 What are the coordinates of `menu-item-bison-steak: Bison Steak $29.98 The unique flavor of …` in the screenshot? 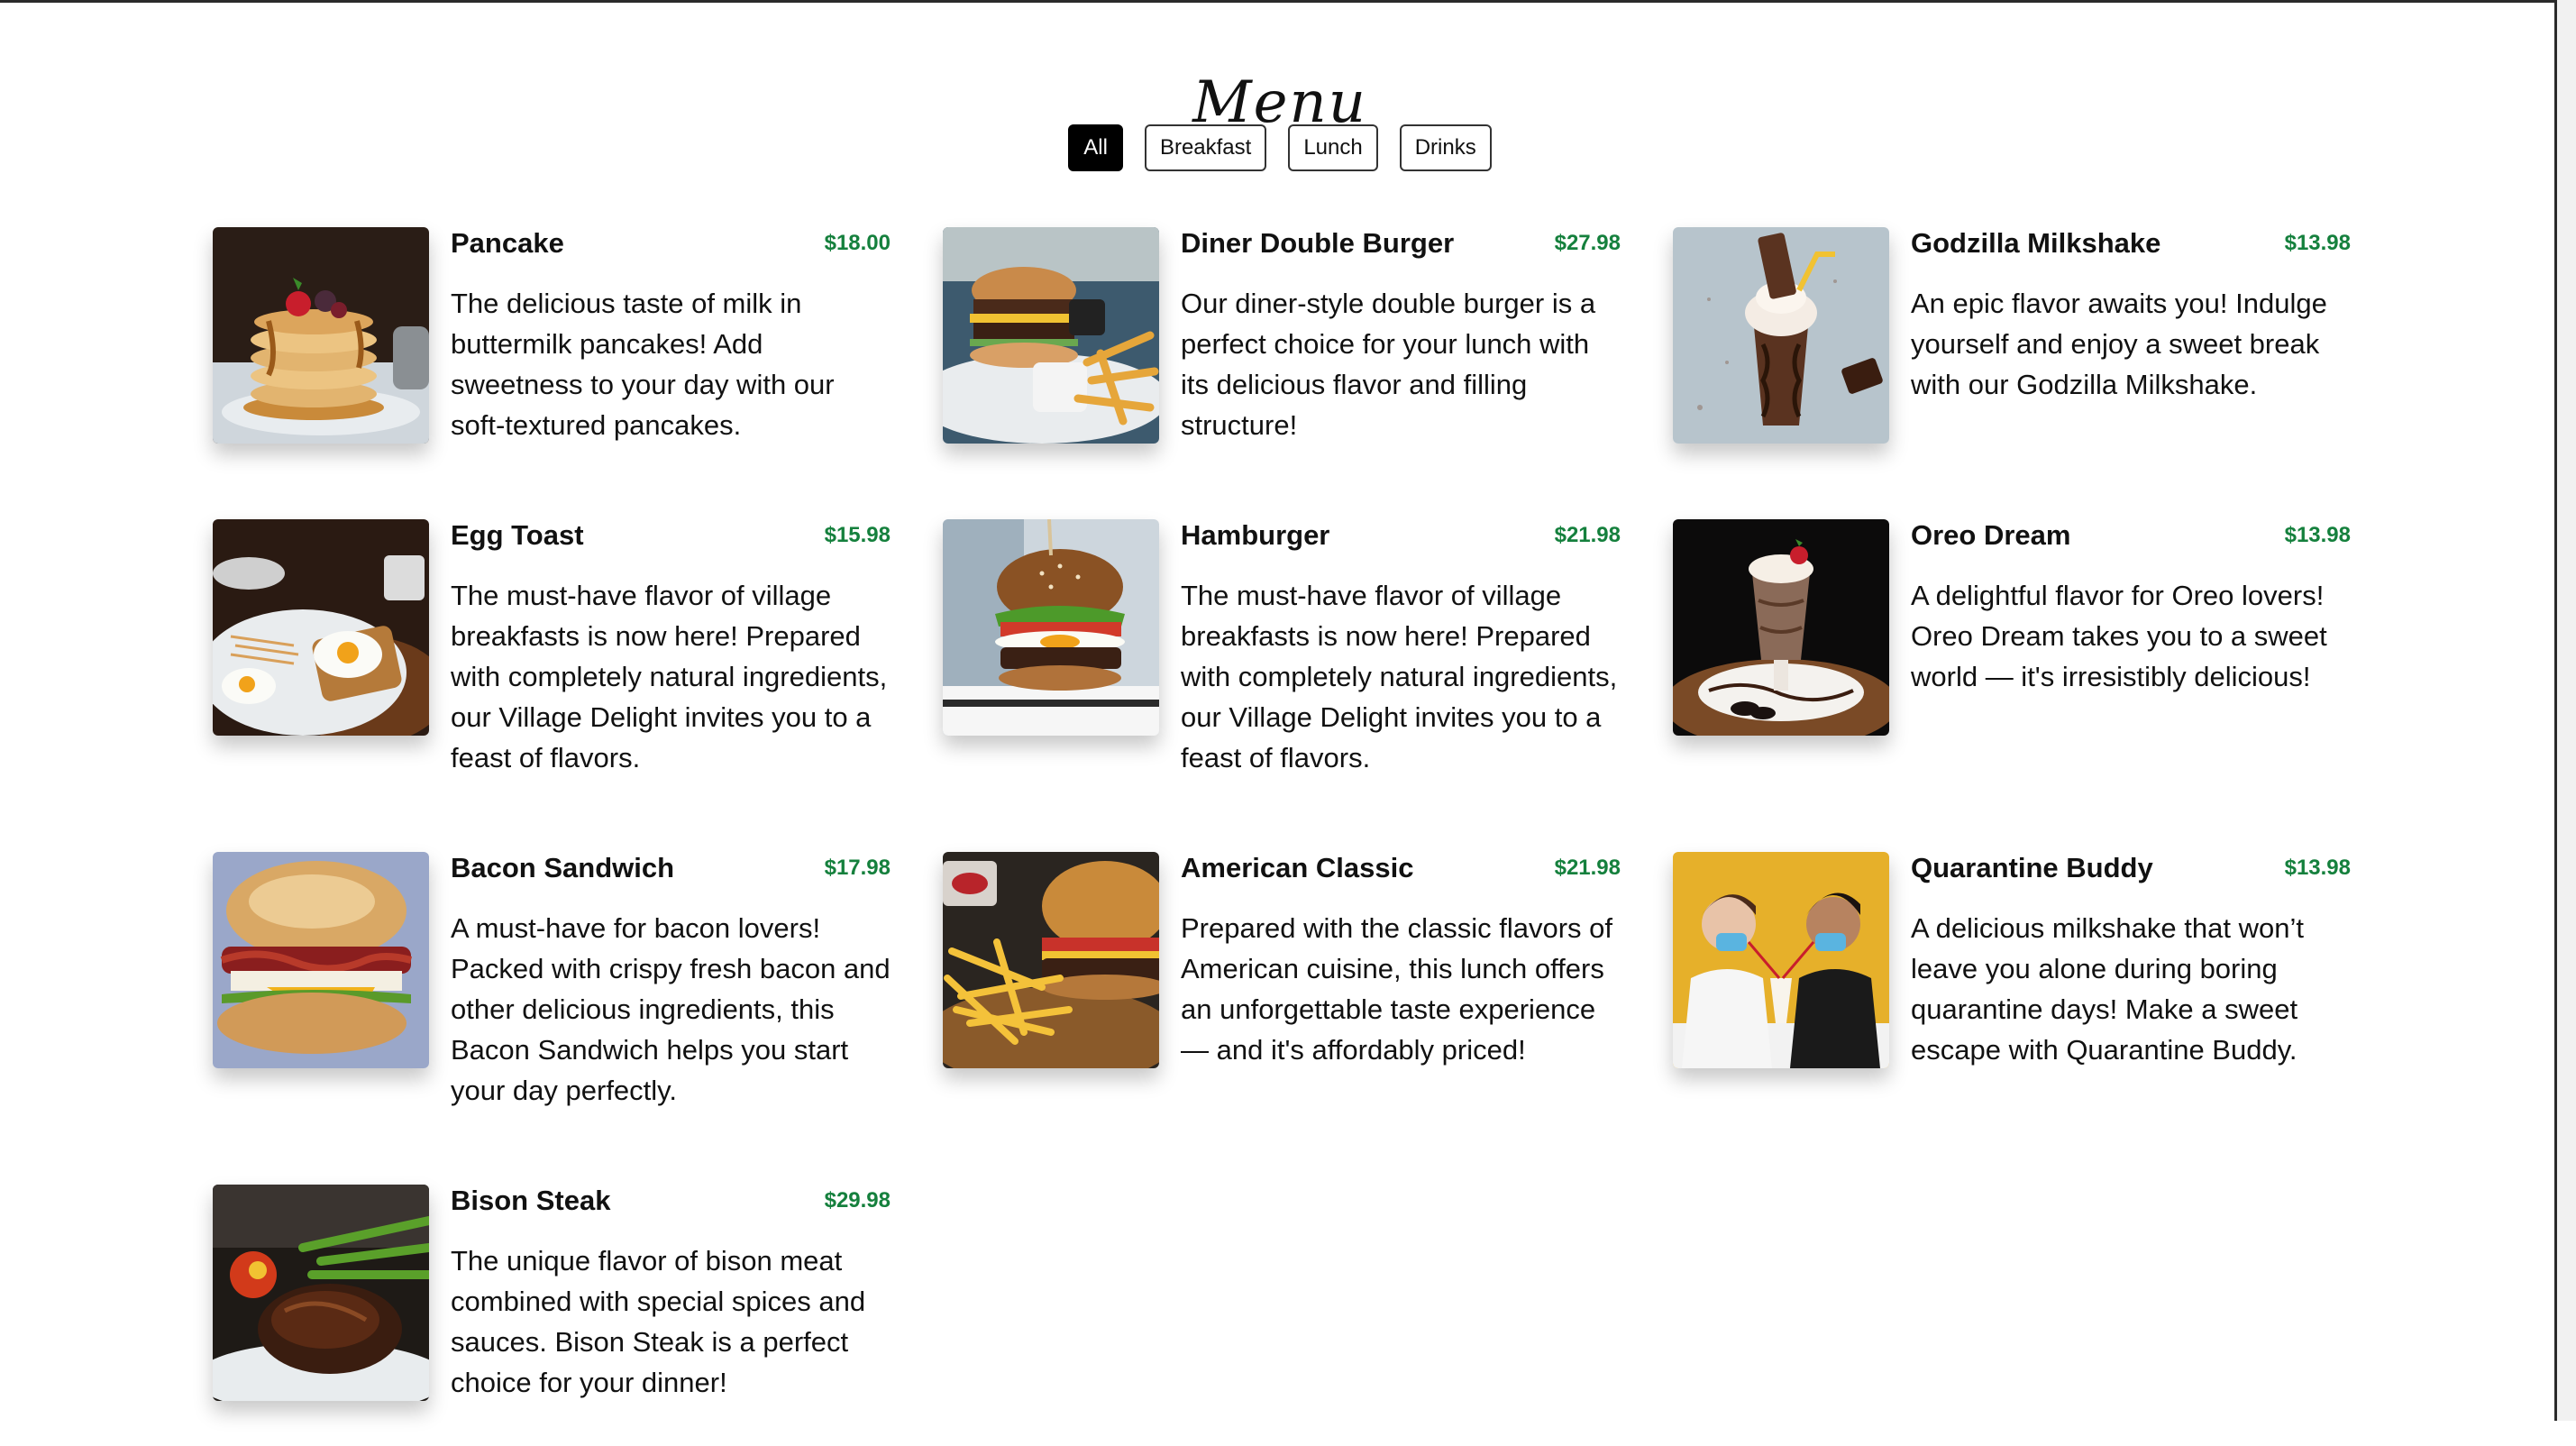 It's located at (552, 1315).